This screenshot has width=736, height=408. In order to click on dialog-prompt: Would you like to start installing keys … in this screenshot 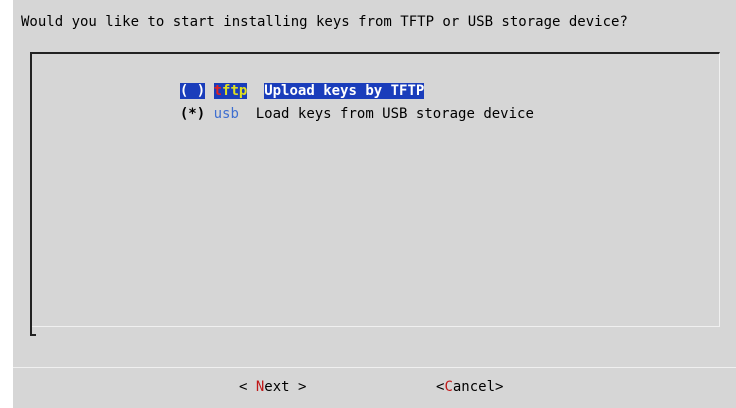, I will do `click(324, 22)`.